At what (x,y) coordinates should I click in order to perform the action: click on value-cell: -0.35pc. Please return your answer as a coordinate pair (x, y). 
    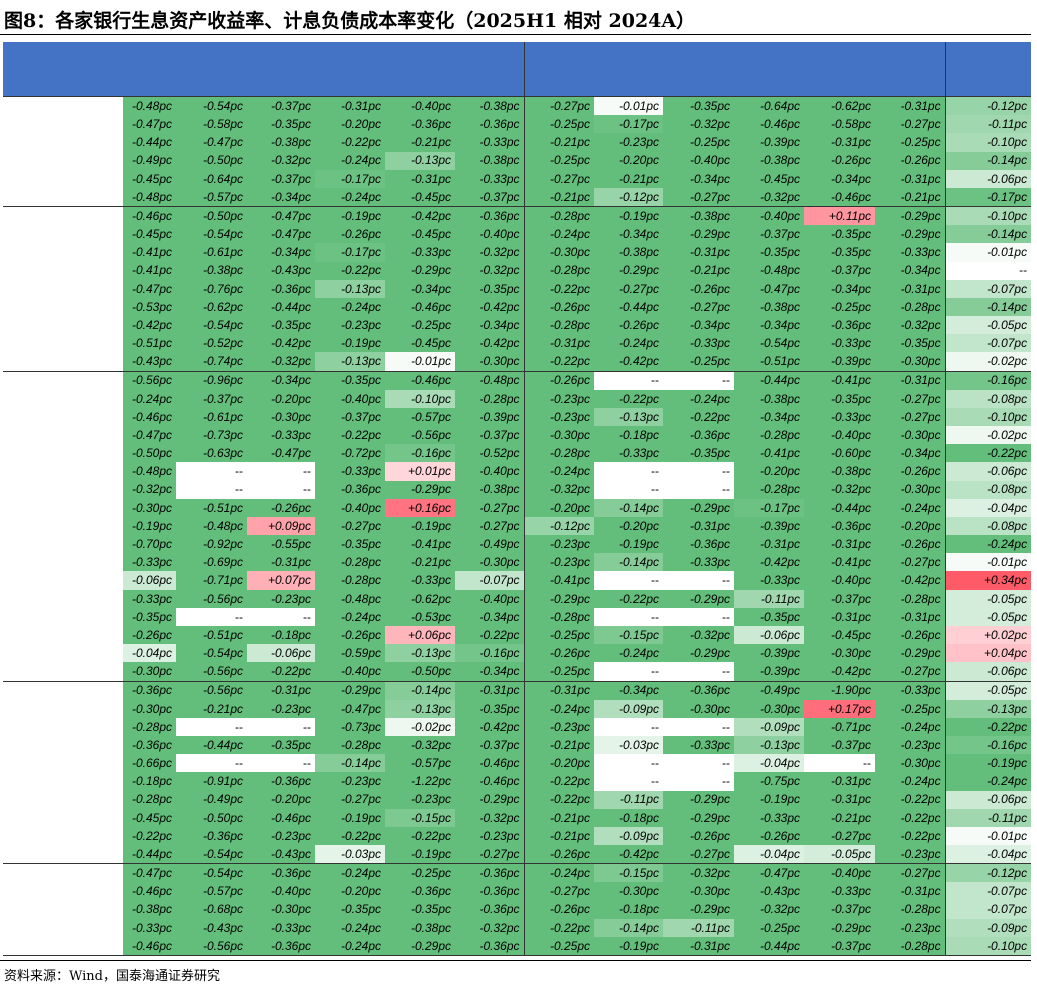
    Looking at the image, I should click on (910, 343).